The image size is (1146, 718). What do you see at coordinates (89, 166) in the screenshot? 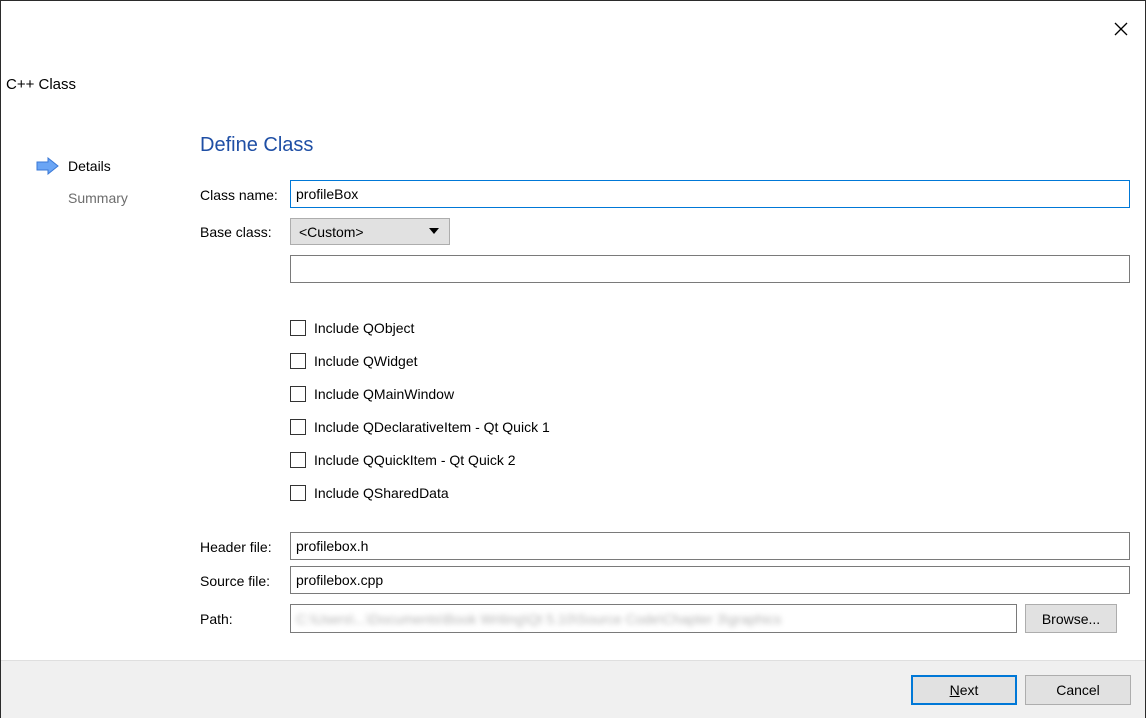
I see `step-details: Details` at bounding box center [89, 166].